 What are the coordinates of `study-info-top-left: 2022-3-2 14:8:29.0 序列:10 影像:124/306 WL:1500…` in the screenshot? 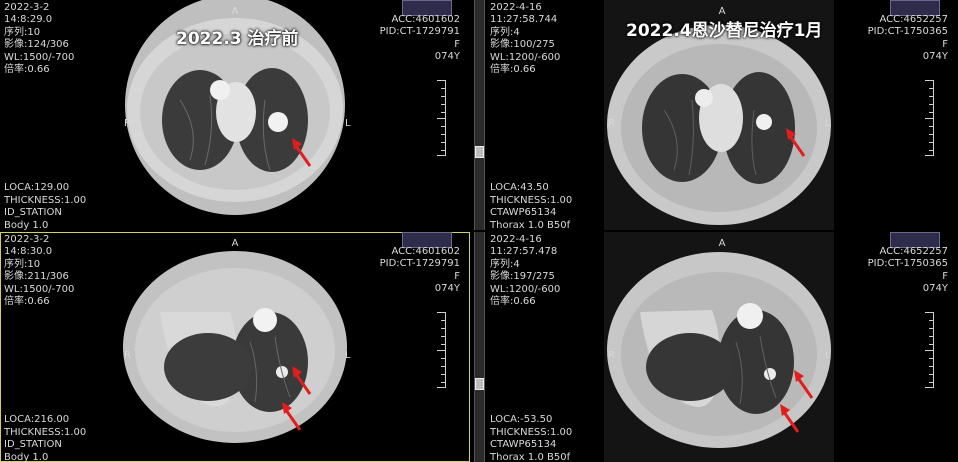 It's located at (39, 39).